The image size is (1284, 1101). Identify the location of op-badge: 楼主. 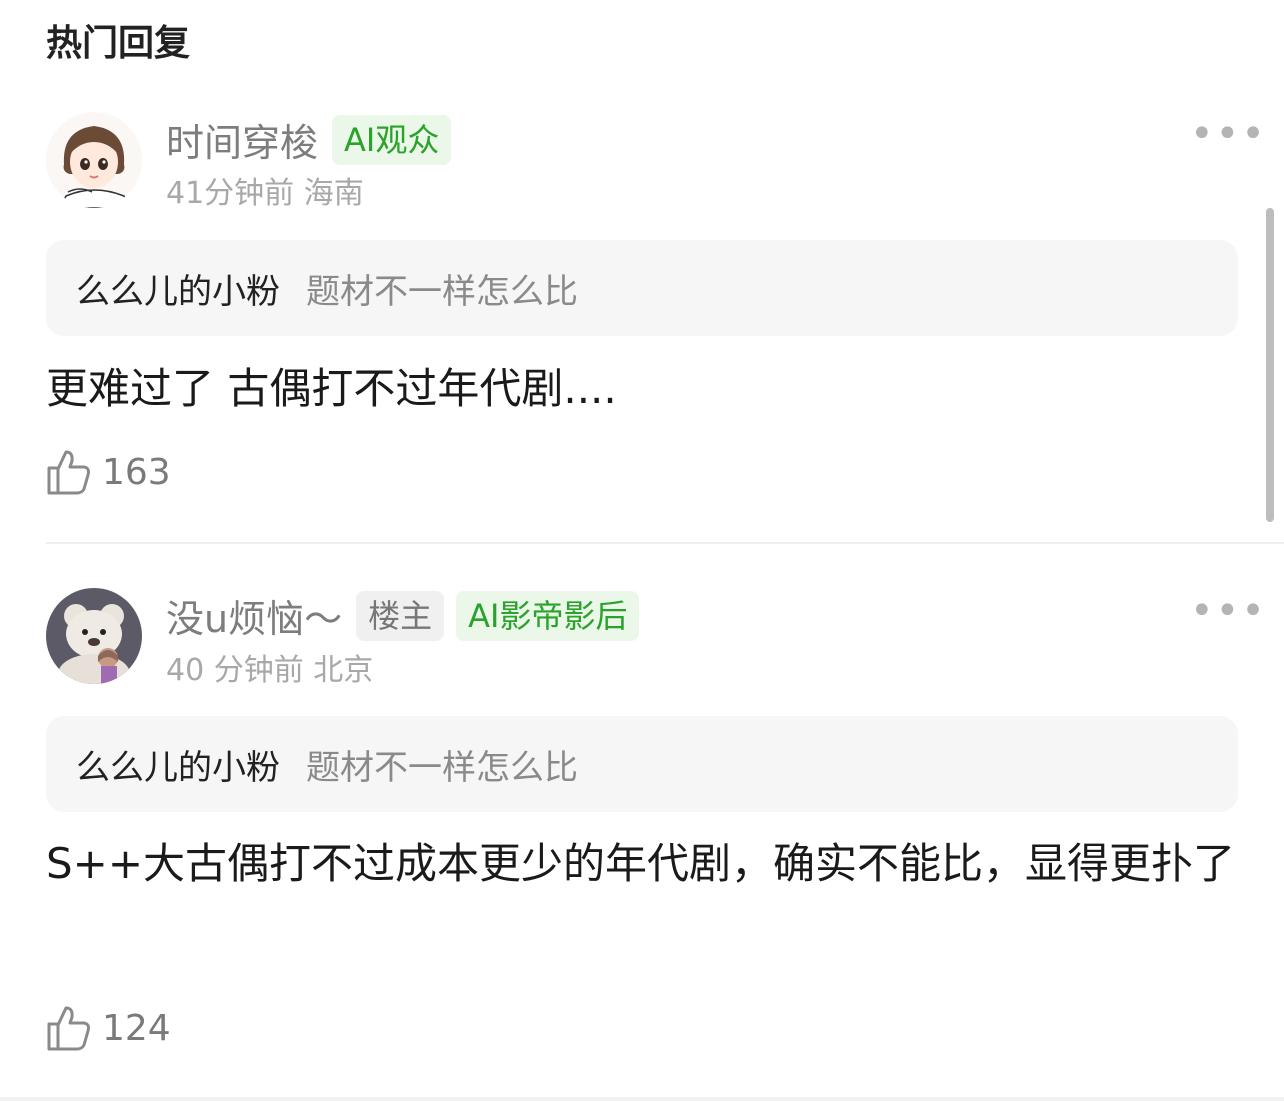
(400, 615).